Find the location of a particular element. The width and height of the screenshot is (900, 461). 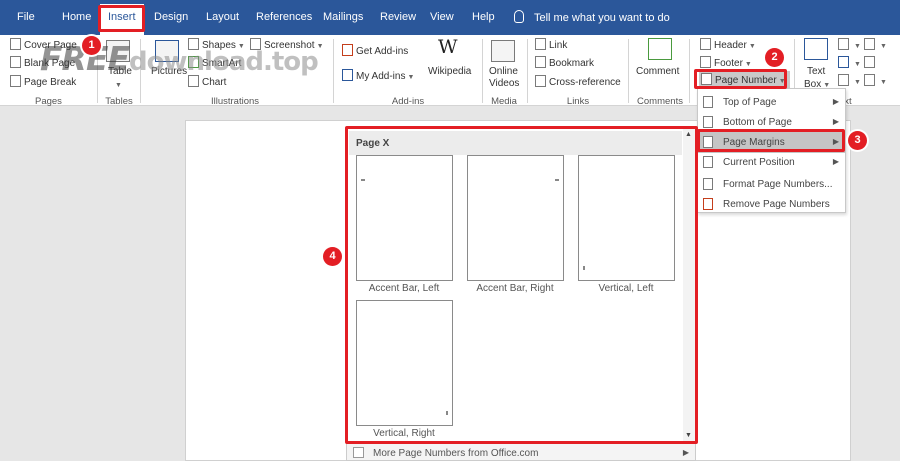

my-addins-button: My Add-ins ▼ is located at coordinates (378, 75).